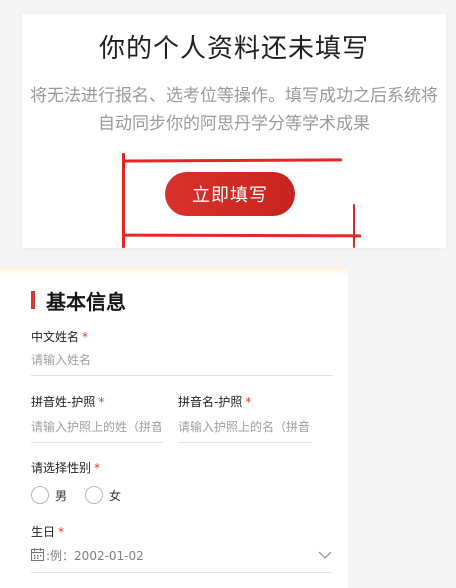 The height and width of the screenshot is (588, 456). I want to click on gender-male-label: 男, so click(61, 495).